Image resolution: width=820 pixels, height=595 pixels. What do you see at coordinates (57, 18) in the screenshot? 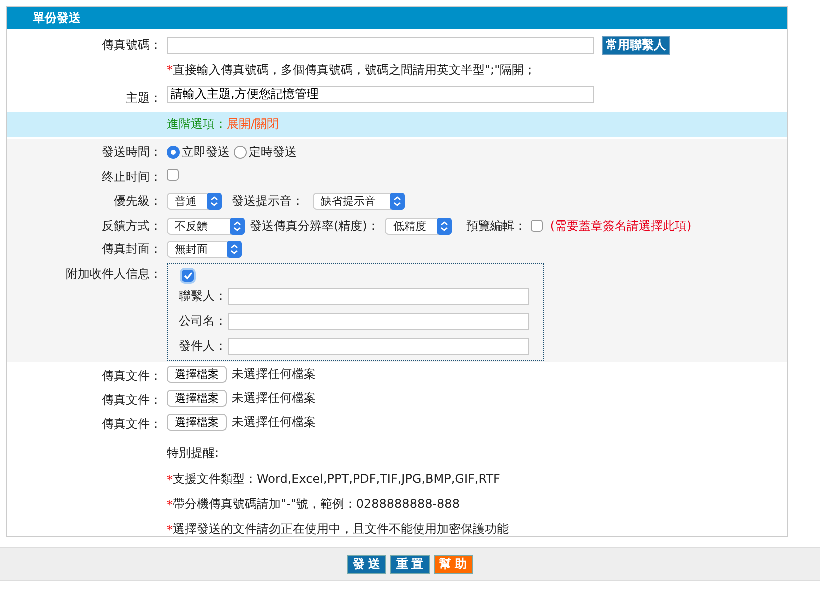
I see `panel-title: 單份發送` at bounding box center [57, 18].